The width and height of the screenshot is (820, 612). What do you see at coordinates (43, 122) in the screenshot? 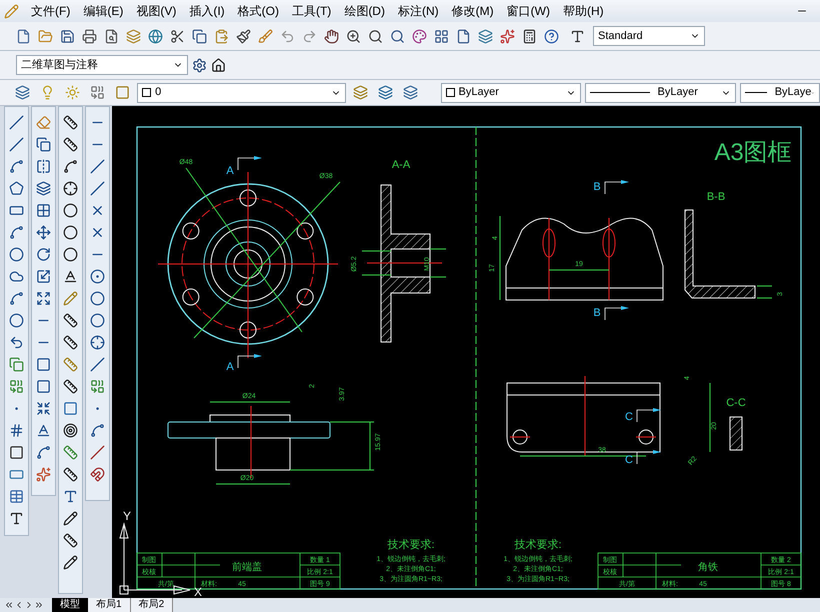
I see `erase-icon` at bounding box center [43, 122].